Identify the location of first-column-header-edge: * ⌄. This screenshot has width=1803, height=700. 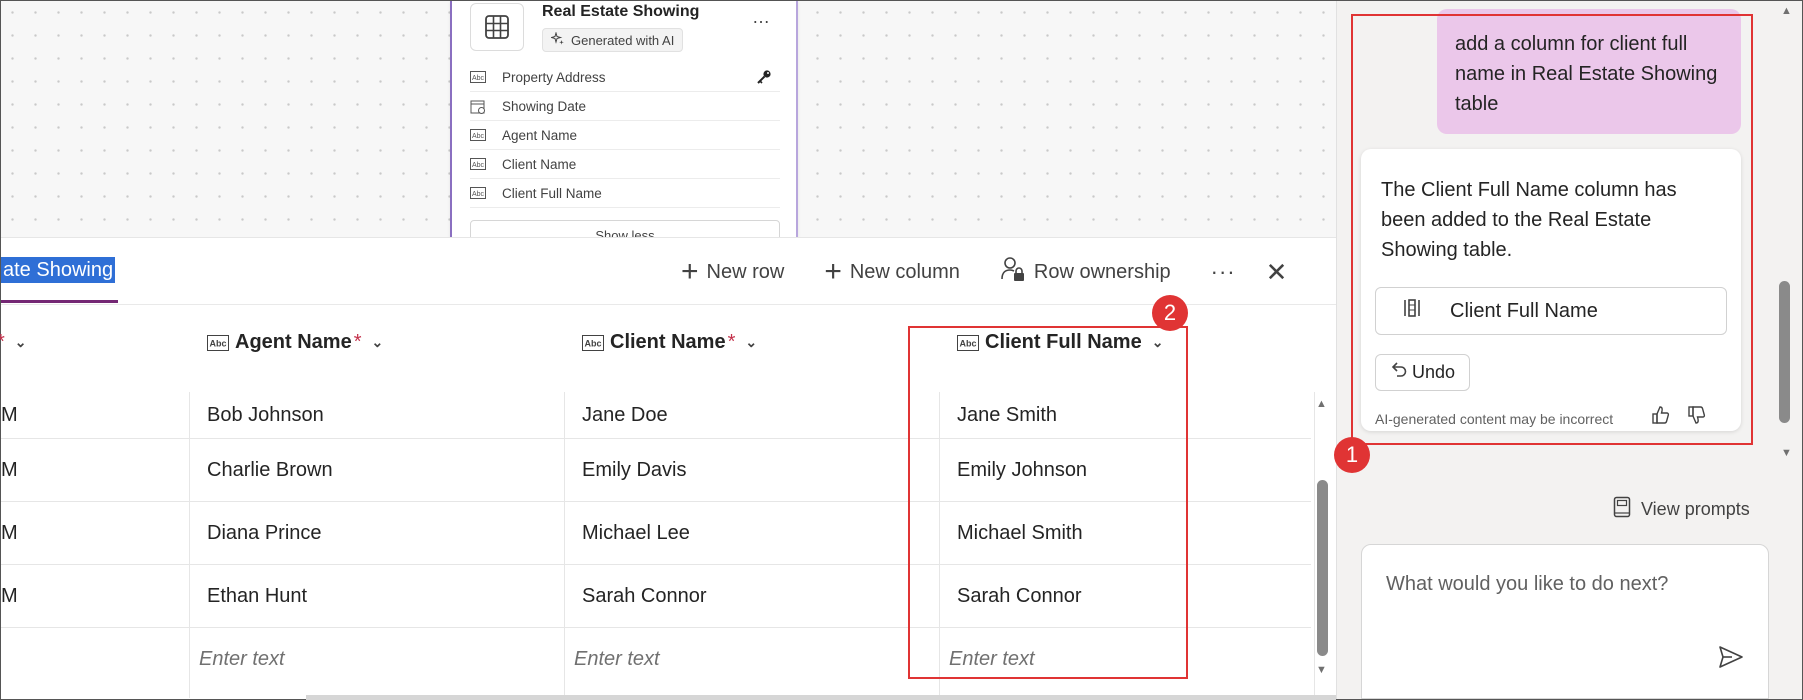
(13, 342).